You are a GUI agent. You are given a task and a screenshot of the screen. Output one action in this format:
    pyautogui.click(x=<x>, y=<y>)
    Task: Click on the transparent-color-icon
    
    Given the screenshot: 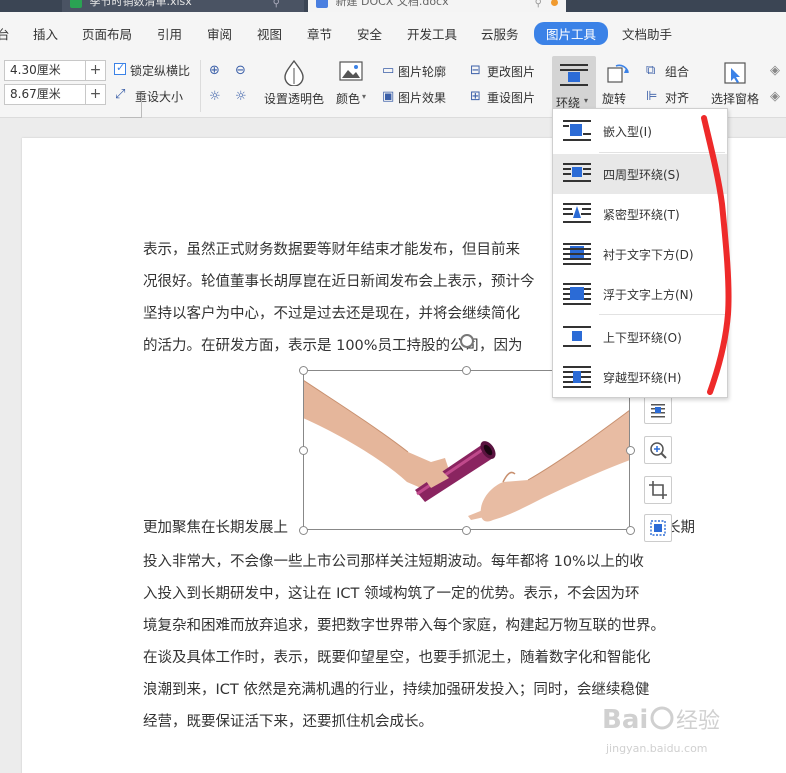 What is the action you would take?
    pyautogui.click(x=294, y=72)
    